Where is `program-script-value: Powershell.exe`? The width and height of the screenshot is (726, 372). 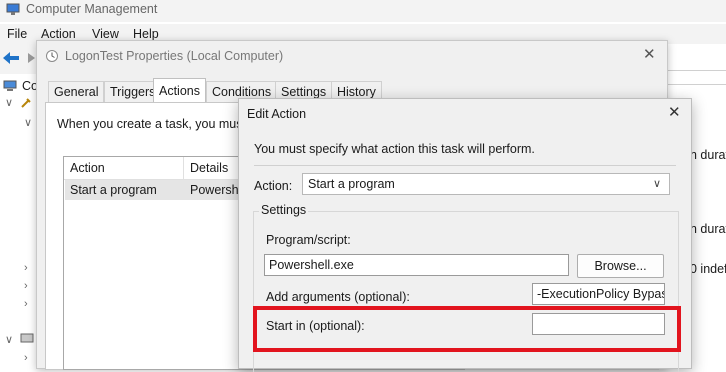
program-script-value: Powershell.exe is located at coordinates (311, 265).